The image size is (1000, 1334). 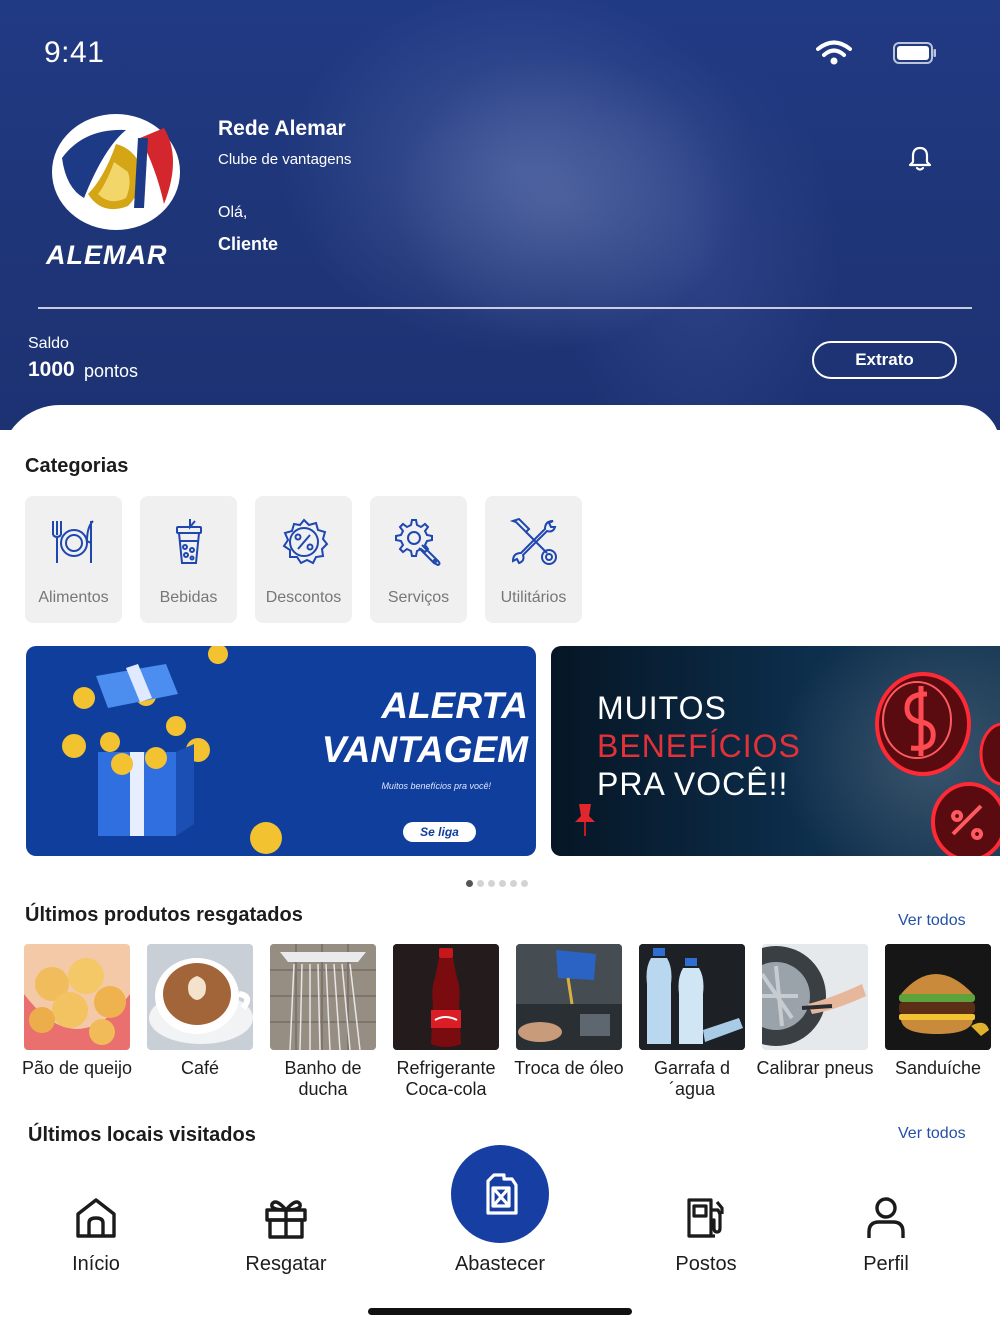 What do you see at coordinates (500, 1264) in the screenshot?
I see `nav-label-abastecer: Abastecer` at bounding box center [500, 1264].